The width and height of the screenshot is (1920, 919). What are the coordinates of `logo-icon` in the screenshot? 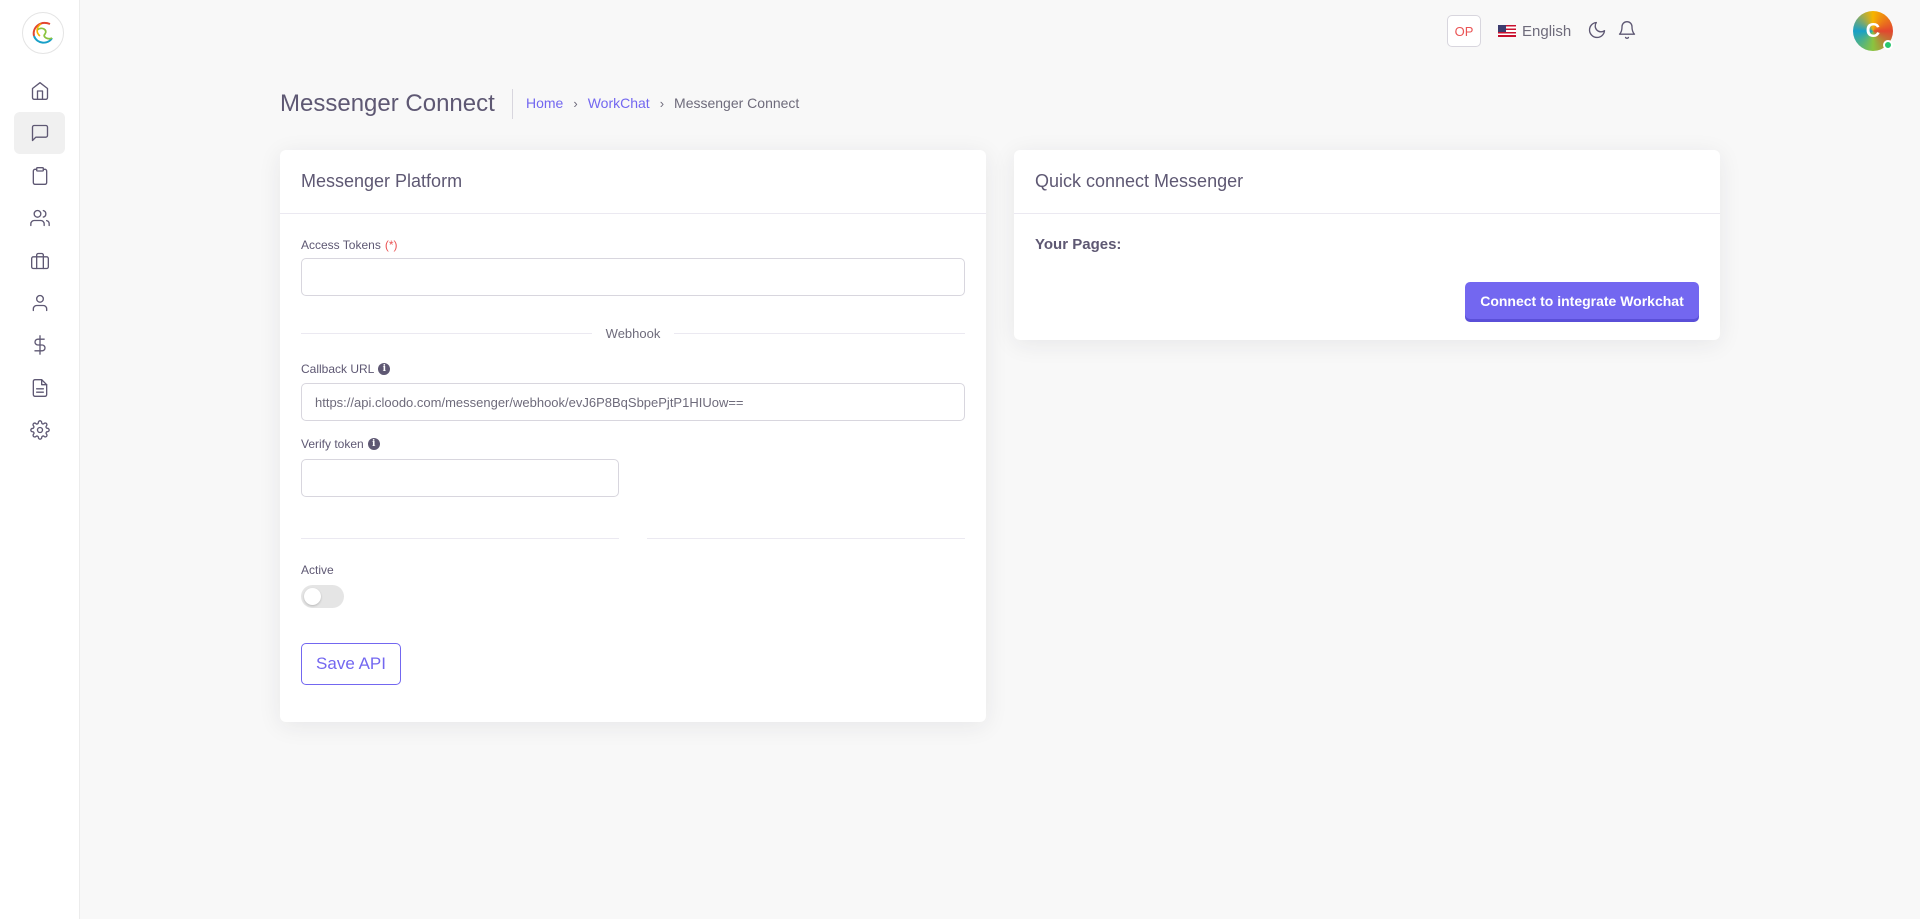 It's located at (42, 33).